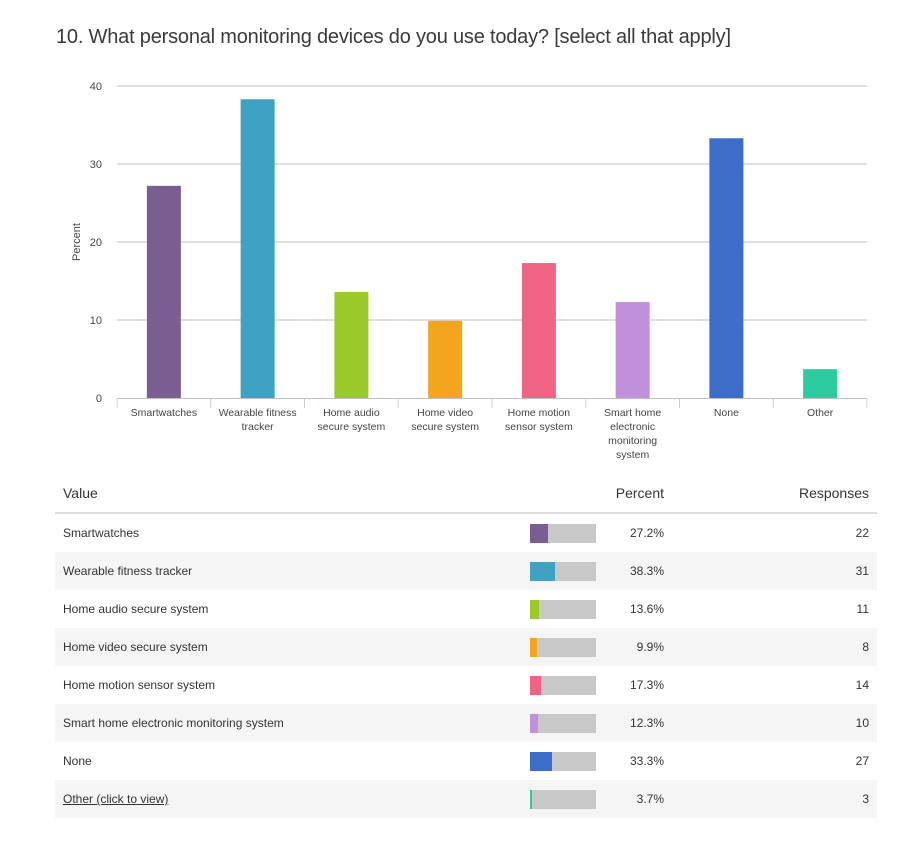 This screenshot has height=845, width=922. I want to click on row-responses: 22, so click(862, 533).